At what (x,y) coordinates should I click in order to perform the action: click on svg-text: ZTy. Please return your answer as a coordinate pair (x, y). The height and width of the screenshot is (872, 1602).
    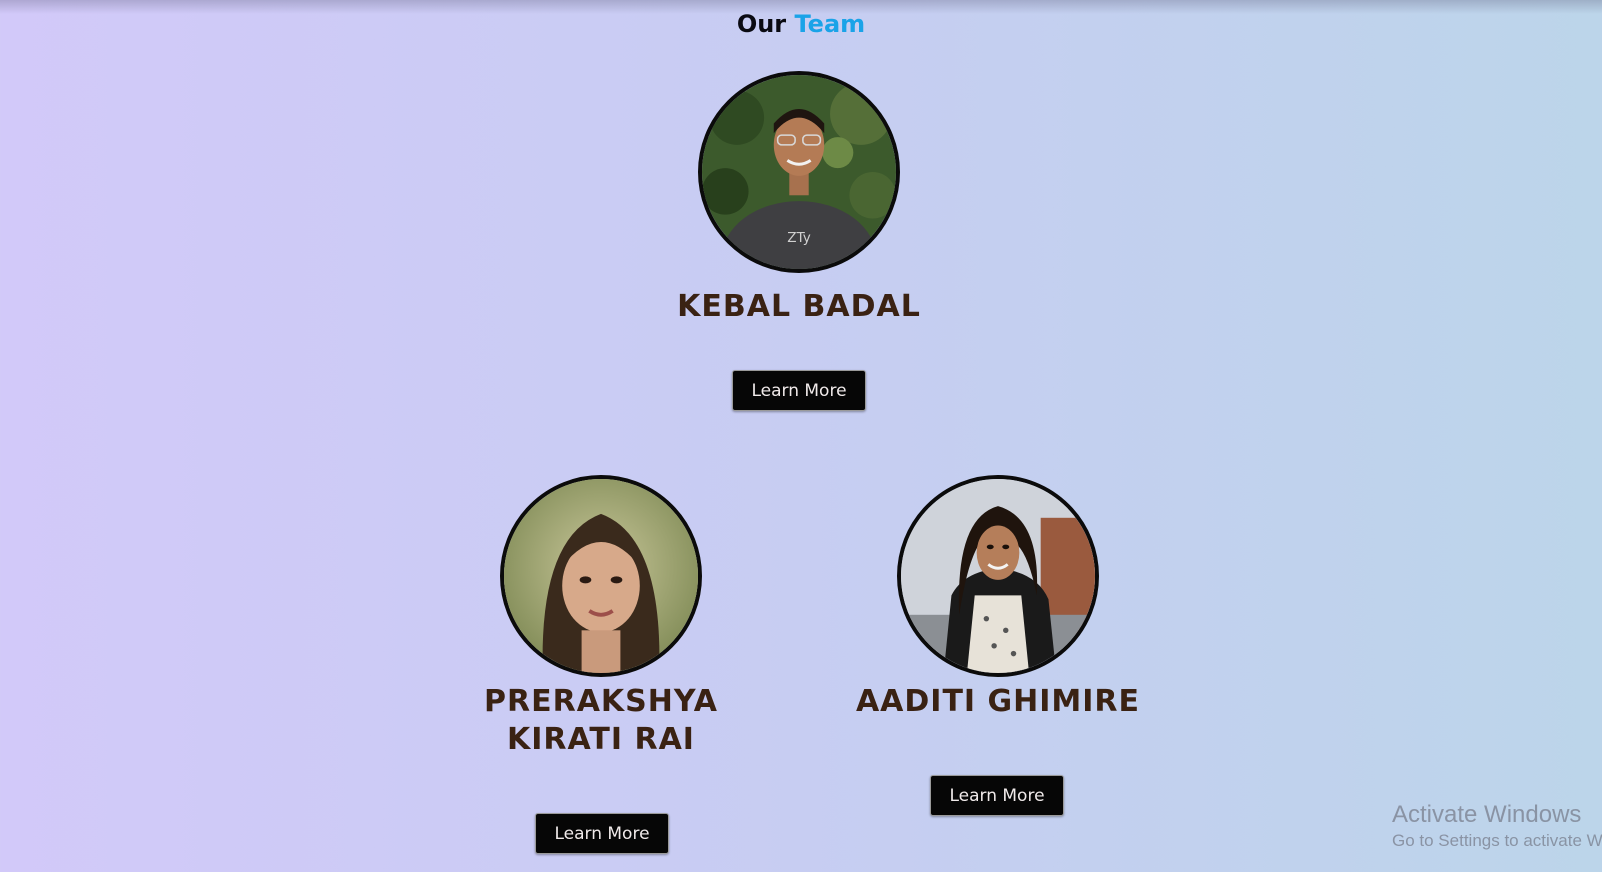
    Looking at the image, I should click on (799, 238).